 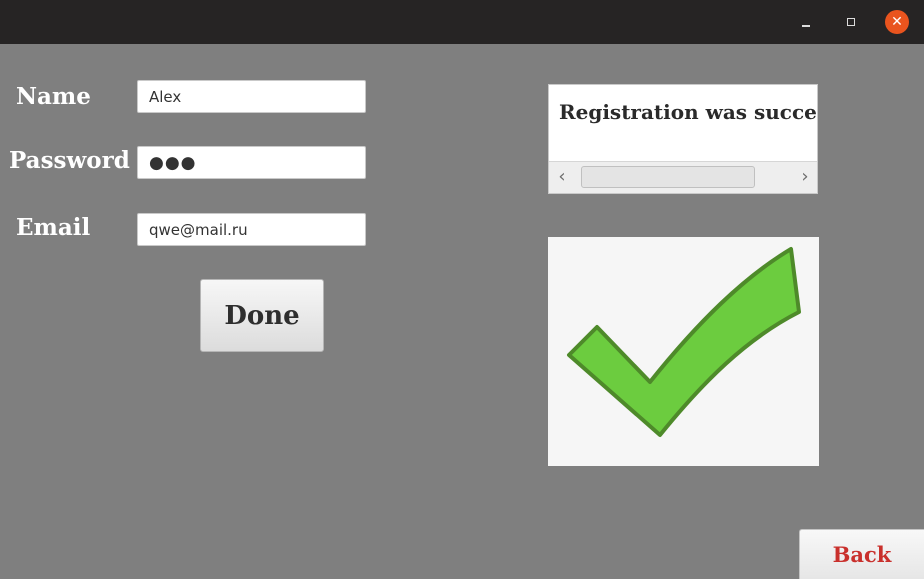 I want to click on horizontal-scrollbar: ‹ ›, so click(x=683, y=177).